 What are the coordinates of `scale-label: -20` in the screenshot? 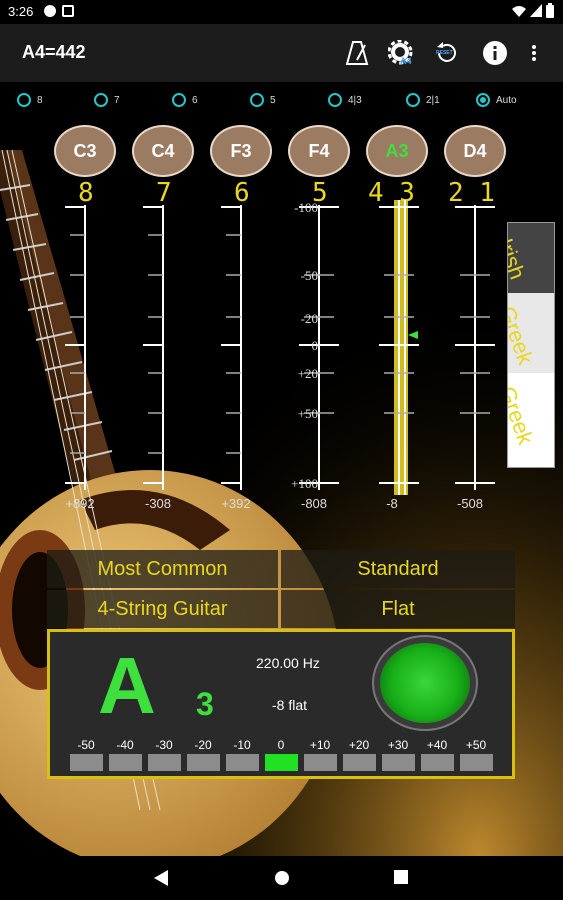 It's located at (309, 318).